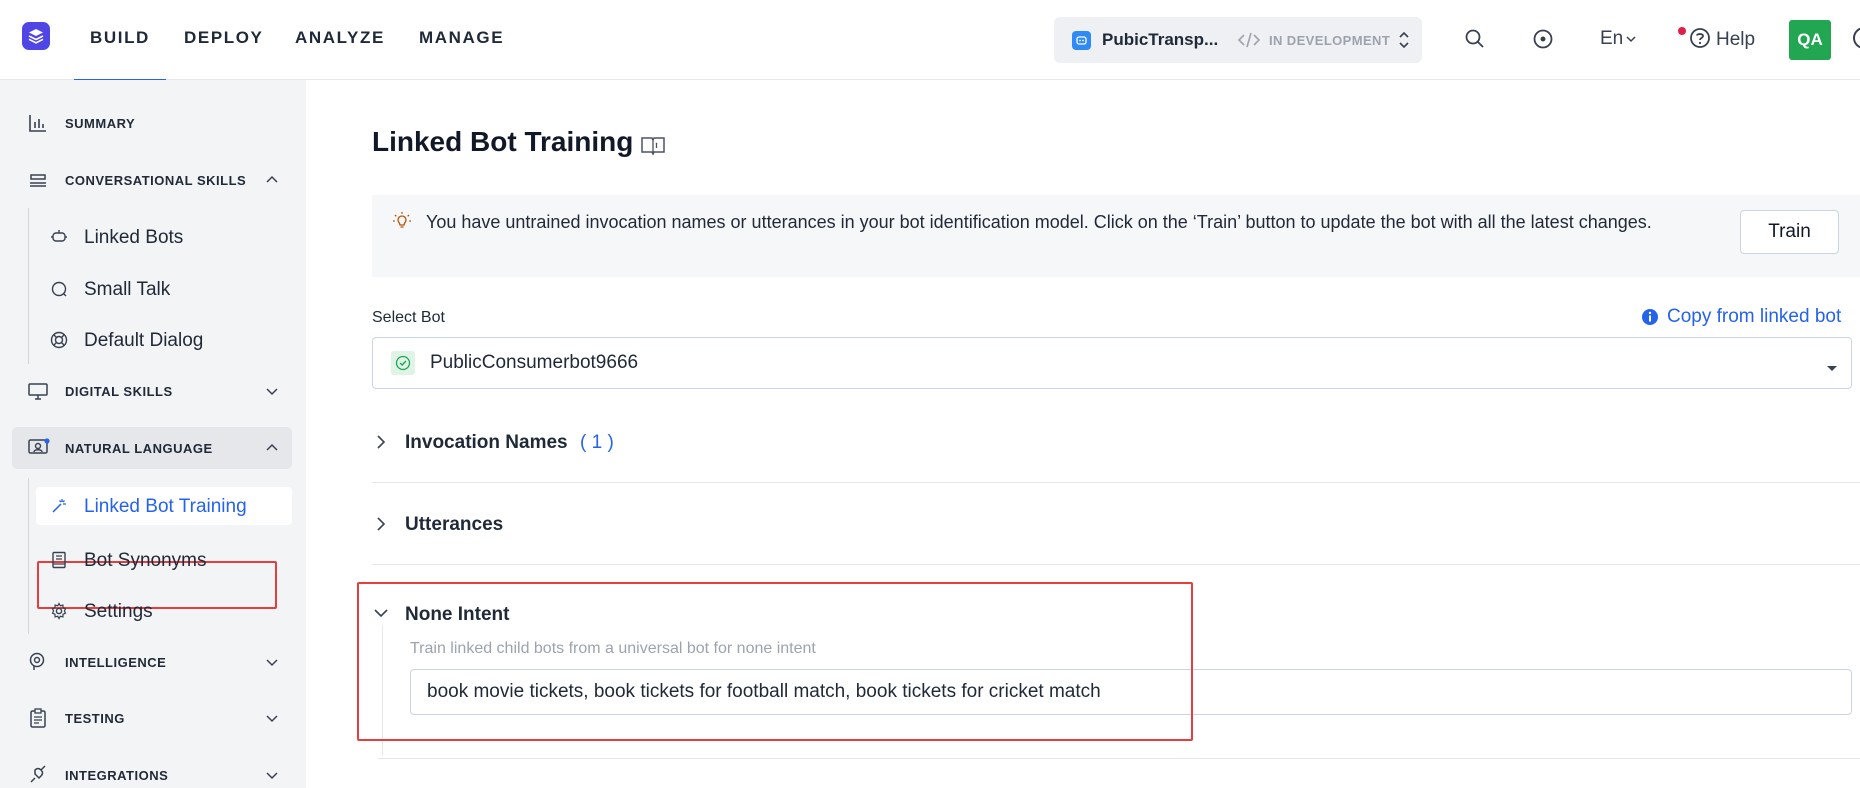  I want to click on notification-dot, so click(1682, 31).